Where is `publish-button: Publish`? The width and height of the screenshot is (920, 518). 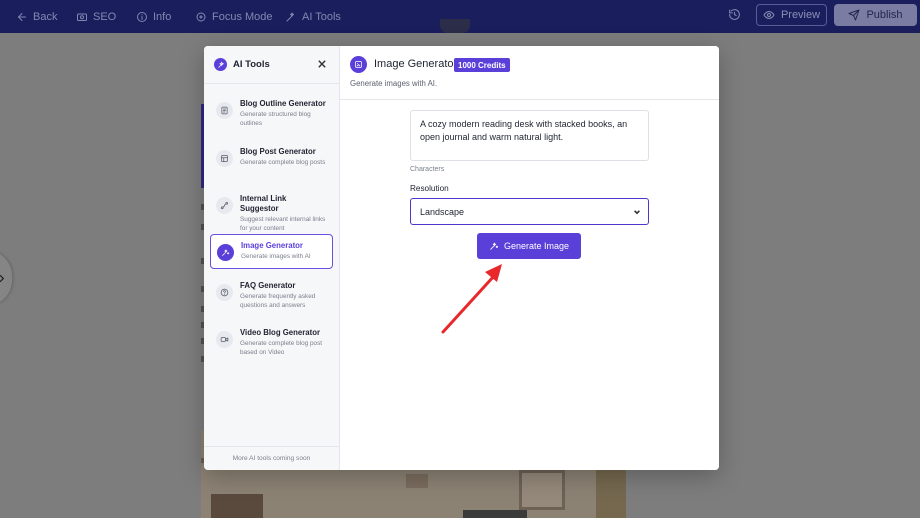
publish-button: Publish is located at coordinates (875, 15).